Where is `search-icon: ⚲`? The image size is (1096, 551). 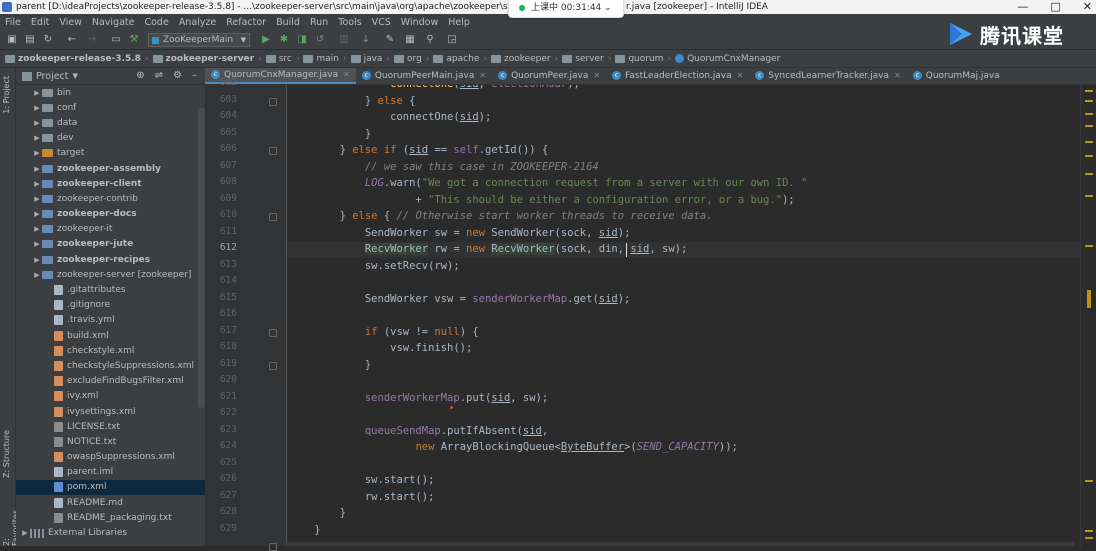 search-icon: ⚲ is located at coordinates (430, 40).